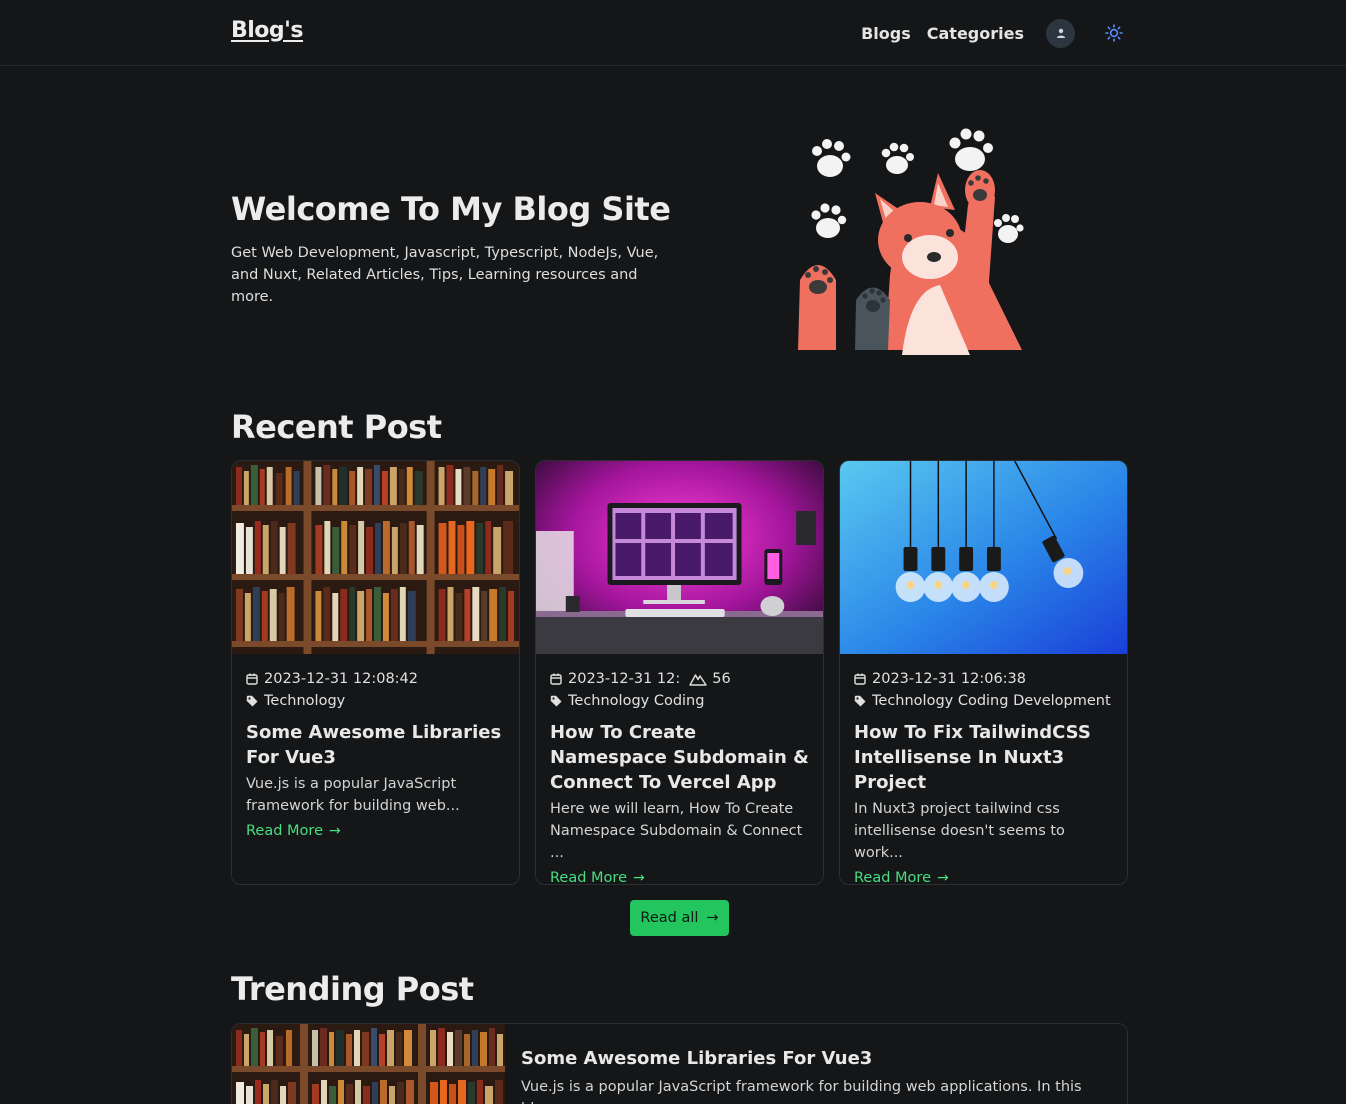 Image resolution: width=1346 pixels, height=1104 pixels. I want to click on post-date-text: 2023-12-31 12:08:42, so click(341, 679).